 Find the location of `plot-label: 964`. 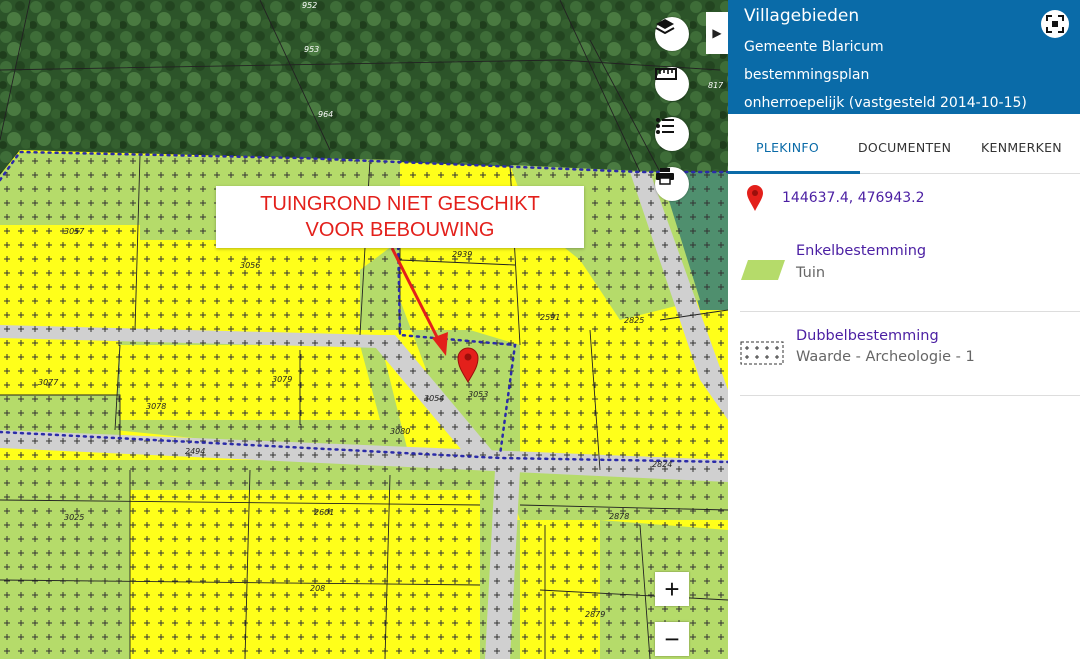

plot-label: 964 is located at coordinates (325, 114).